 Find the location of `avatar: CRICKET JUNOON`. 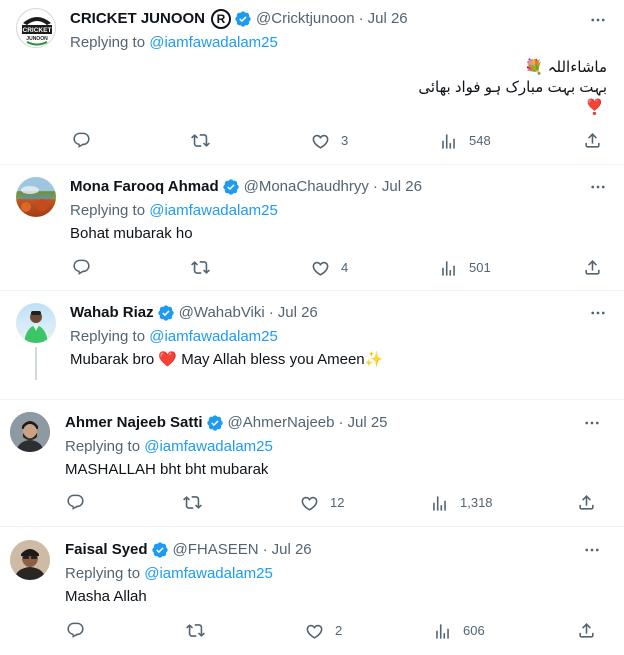

avatar: CRICKET JUNOON is located at coordinates (36, 28).